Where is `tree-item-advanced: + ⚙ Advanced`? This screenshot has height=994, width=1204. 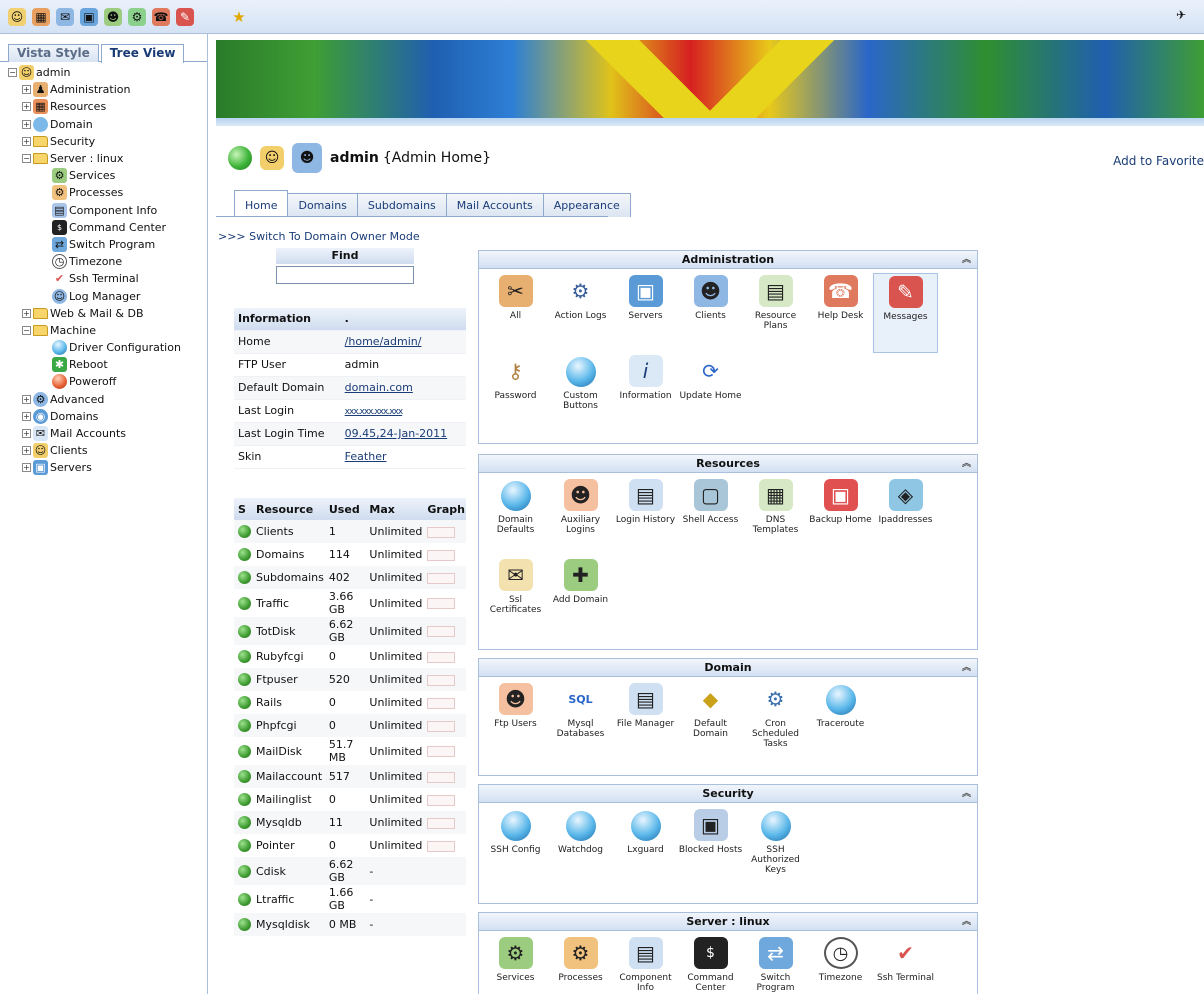 tree-item-advanced: + ⚙ Advanced is located at coordinates (107, 399).